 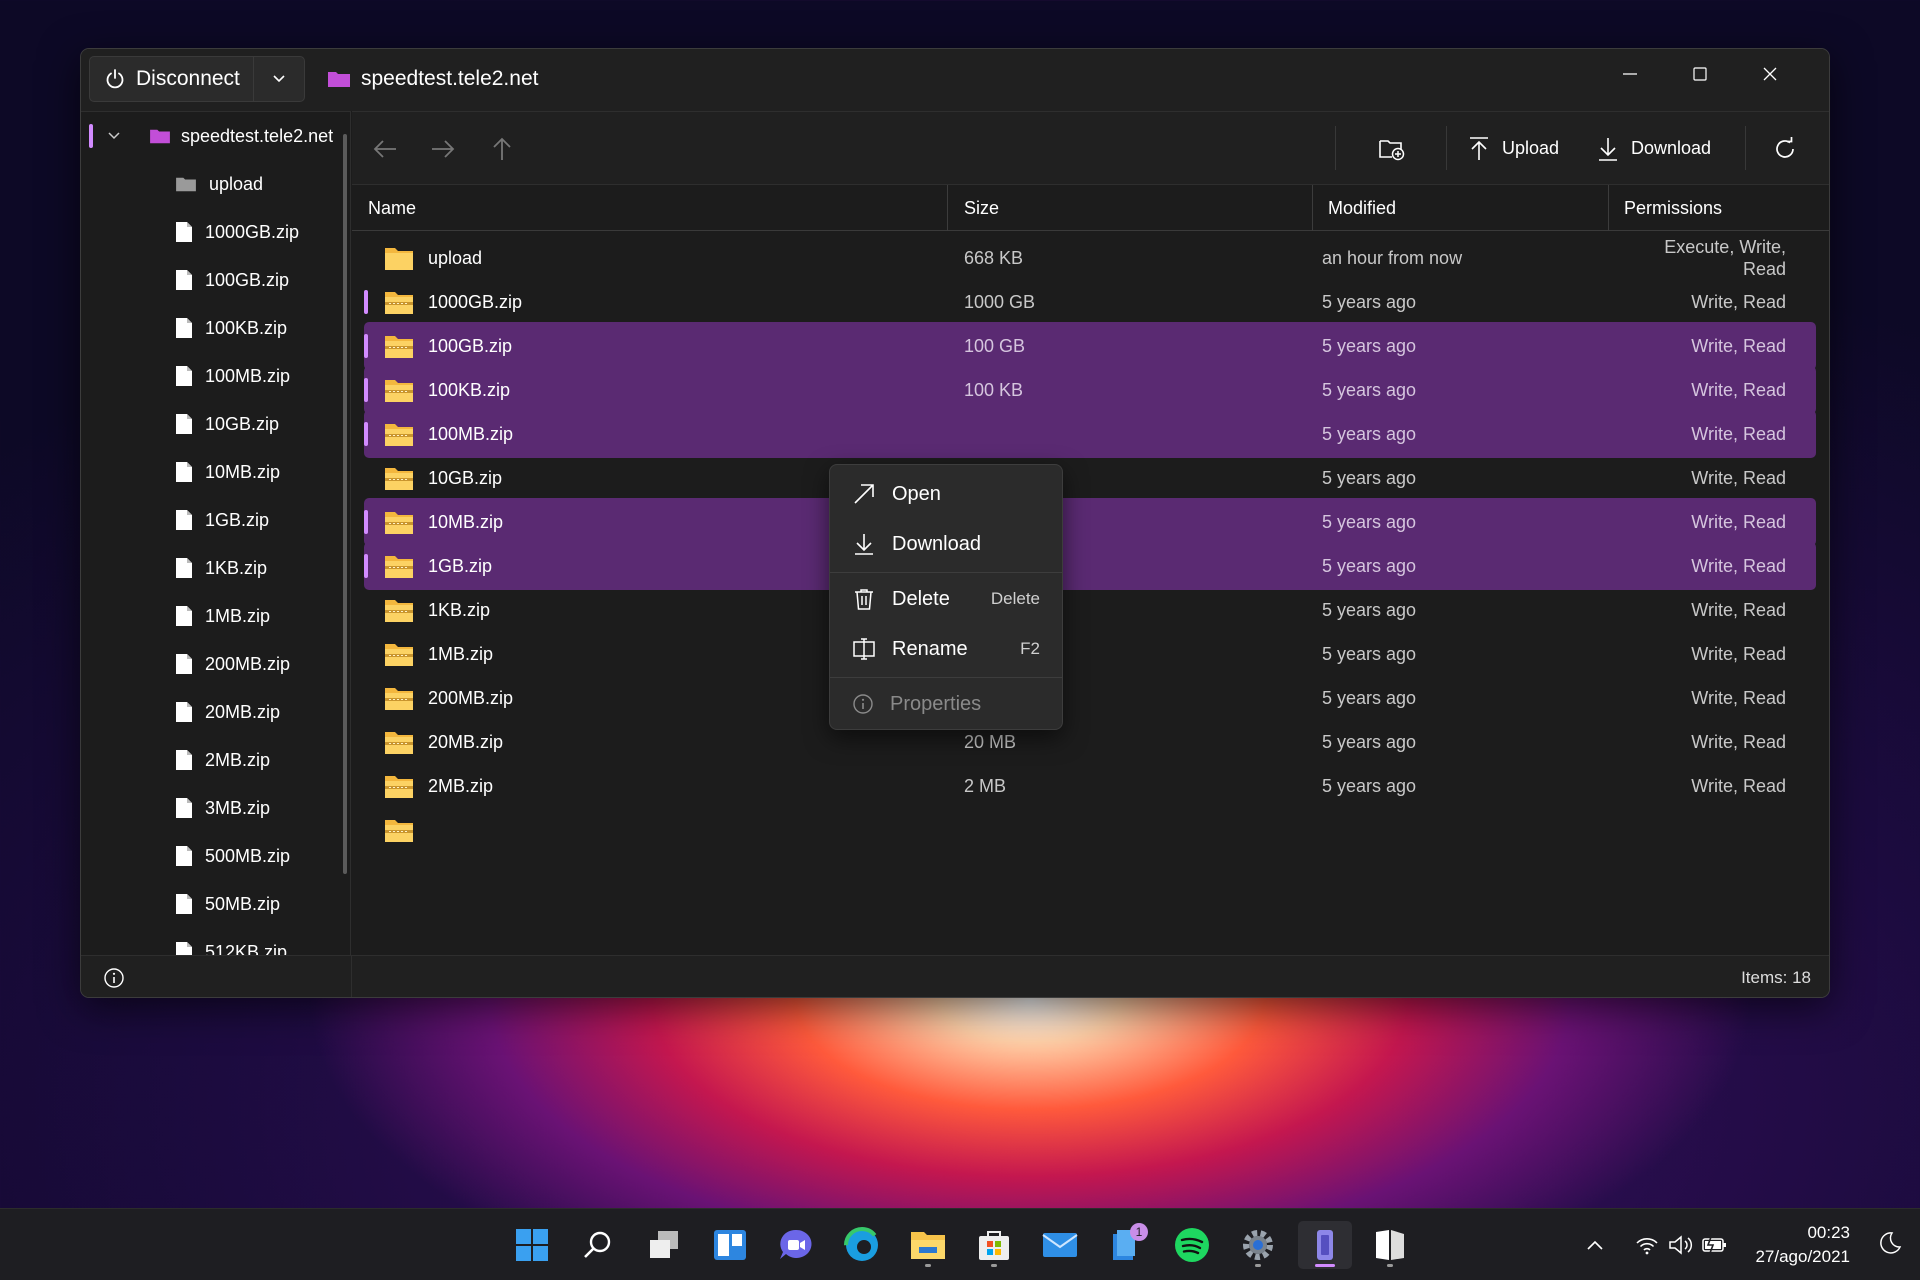 What do you see at coordinates (1725, 258) in the screenshot?
I see `cell-permissions: Execute, Write, Read` at bounding box center [1725, 258].